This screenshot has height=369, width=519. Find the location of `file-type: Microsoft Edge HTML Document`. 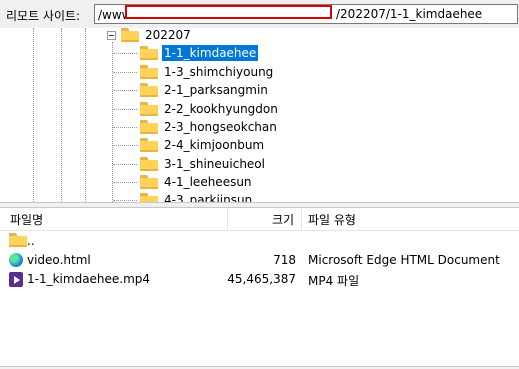

file-type: Microsoft Edge HTML Document is located at coordinates (404, 260).